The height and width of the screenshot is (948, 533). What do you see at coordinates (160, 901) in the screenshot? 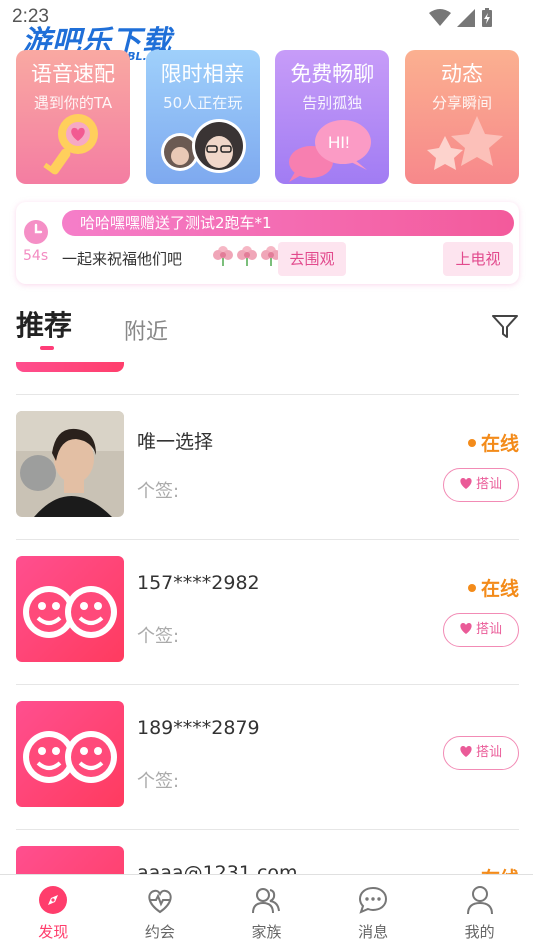
I see `heart-pulse-icon` at bounding box center [160, 901].